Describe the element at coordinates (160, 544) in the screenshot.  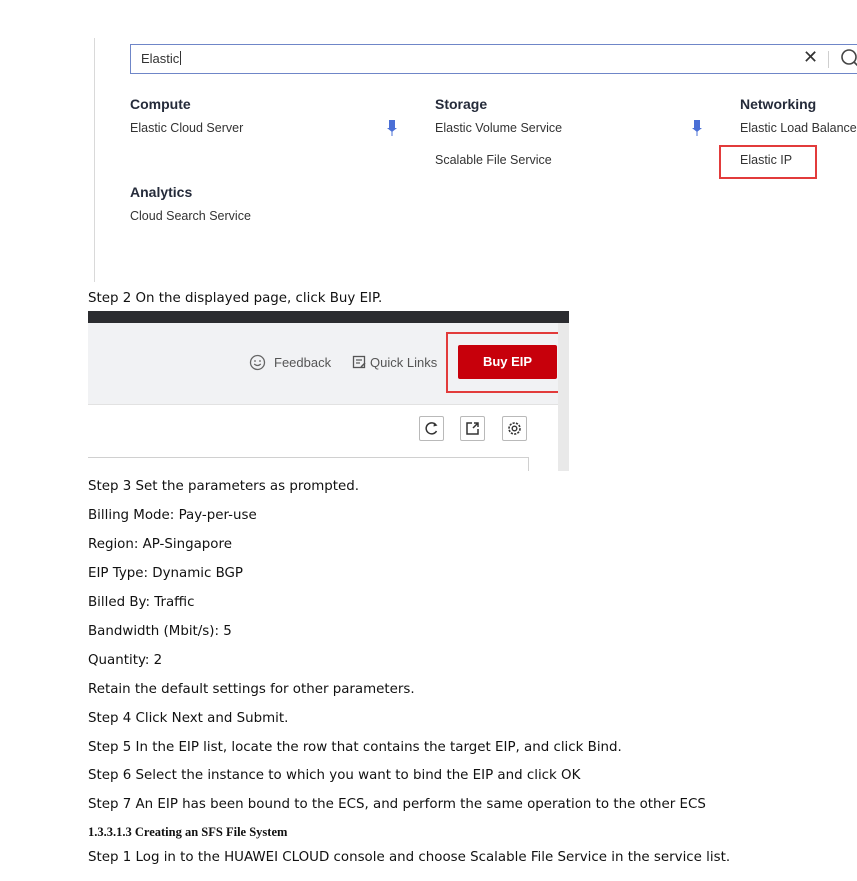
I see `doc-line: Region: AP-Singapore` at that location.